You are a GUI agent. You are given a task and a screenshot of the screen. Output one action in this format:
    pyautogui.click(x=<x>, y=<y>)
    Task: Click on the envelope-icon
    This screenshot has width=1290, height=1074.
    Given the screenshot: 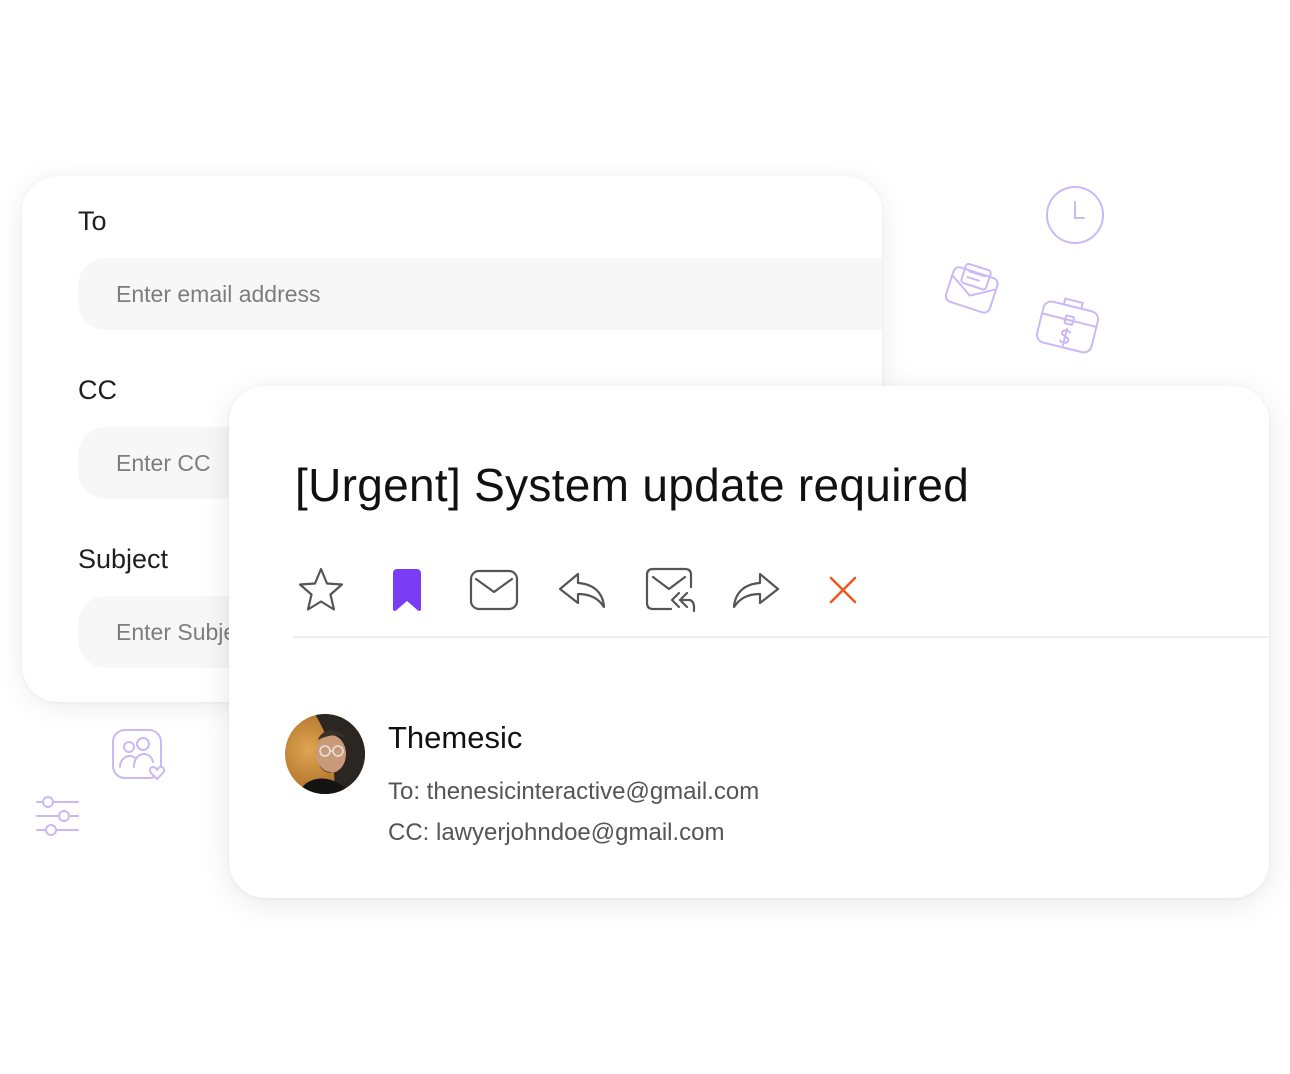 What is the action you would take?
    pyautogui.click(x=971, y=288)
    